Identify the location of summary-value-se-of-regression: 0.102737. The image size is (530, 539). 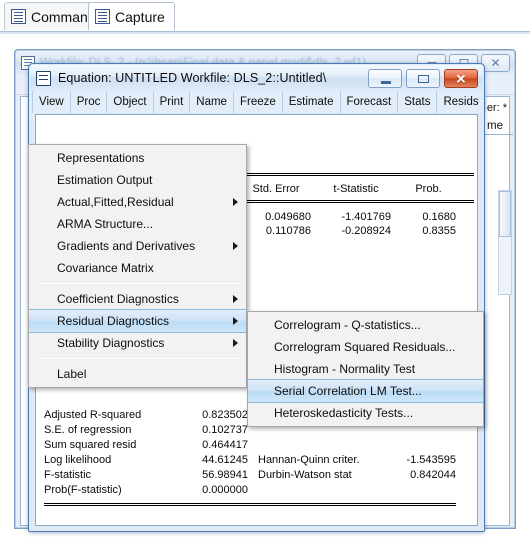
(225, 430).